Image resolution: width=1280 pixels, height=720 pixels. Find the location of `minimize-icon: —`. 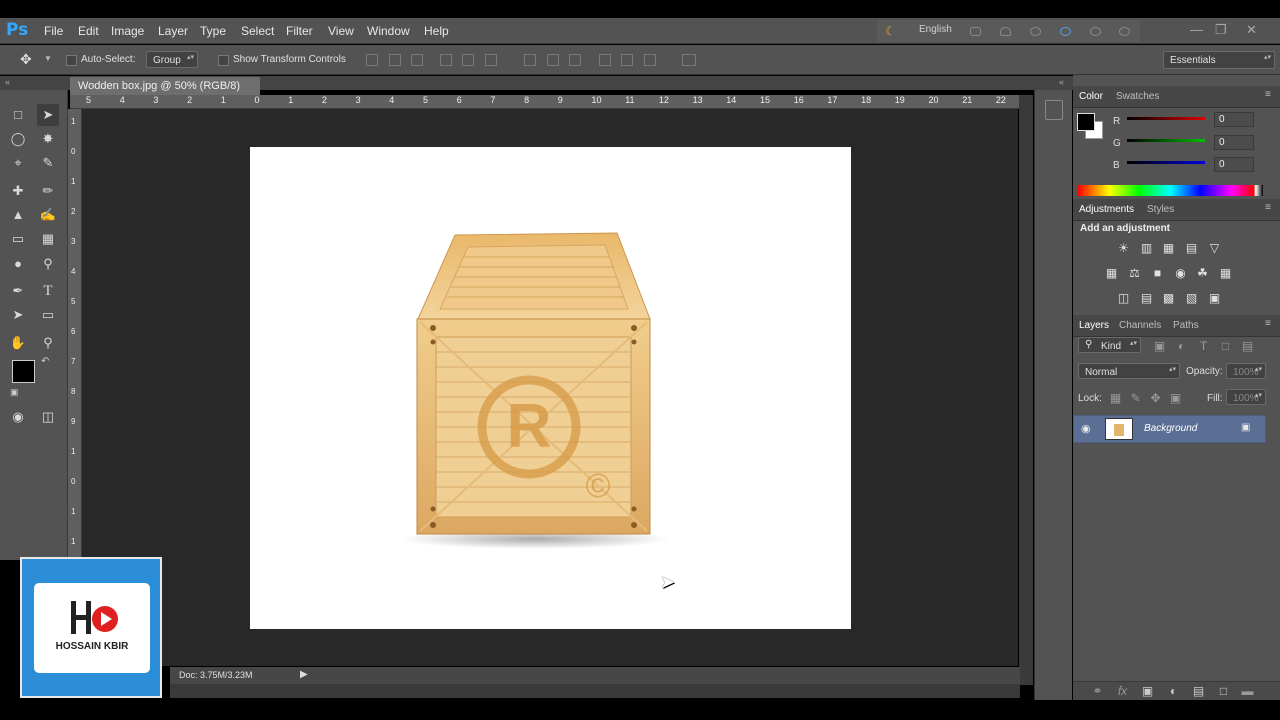

minimize-icon: — is located at coordinates (1196, 29).